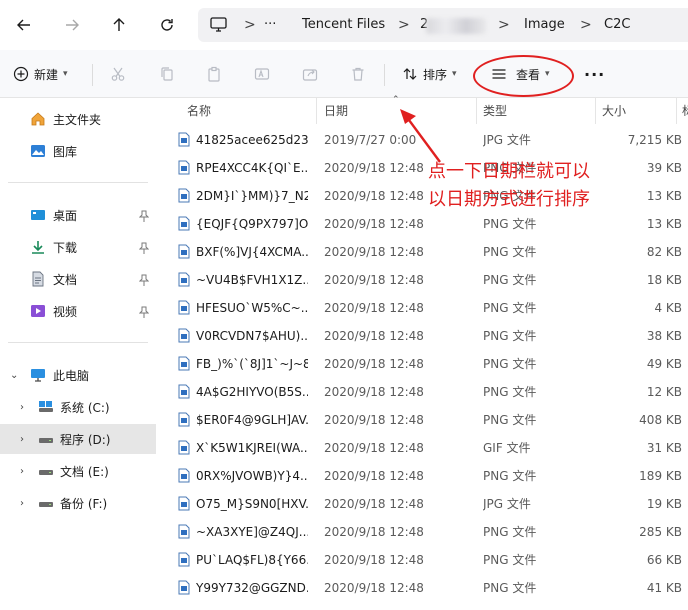 This screenshot has height=610, width=688. Describe the element at coordinates (38, 311) in the screenshot. I see `video-icon` at that location.